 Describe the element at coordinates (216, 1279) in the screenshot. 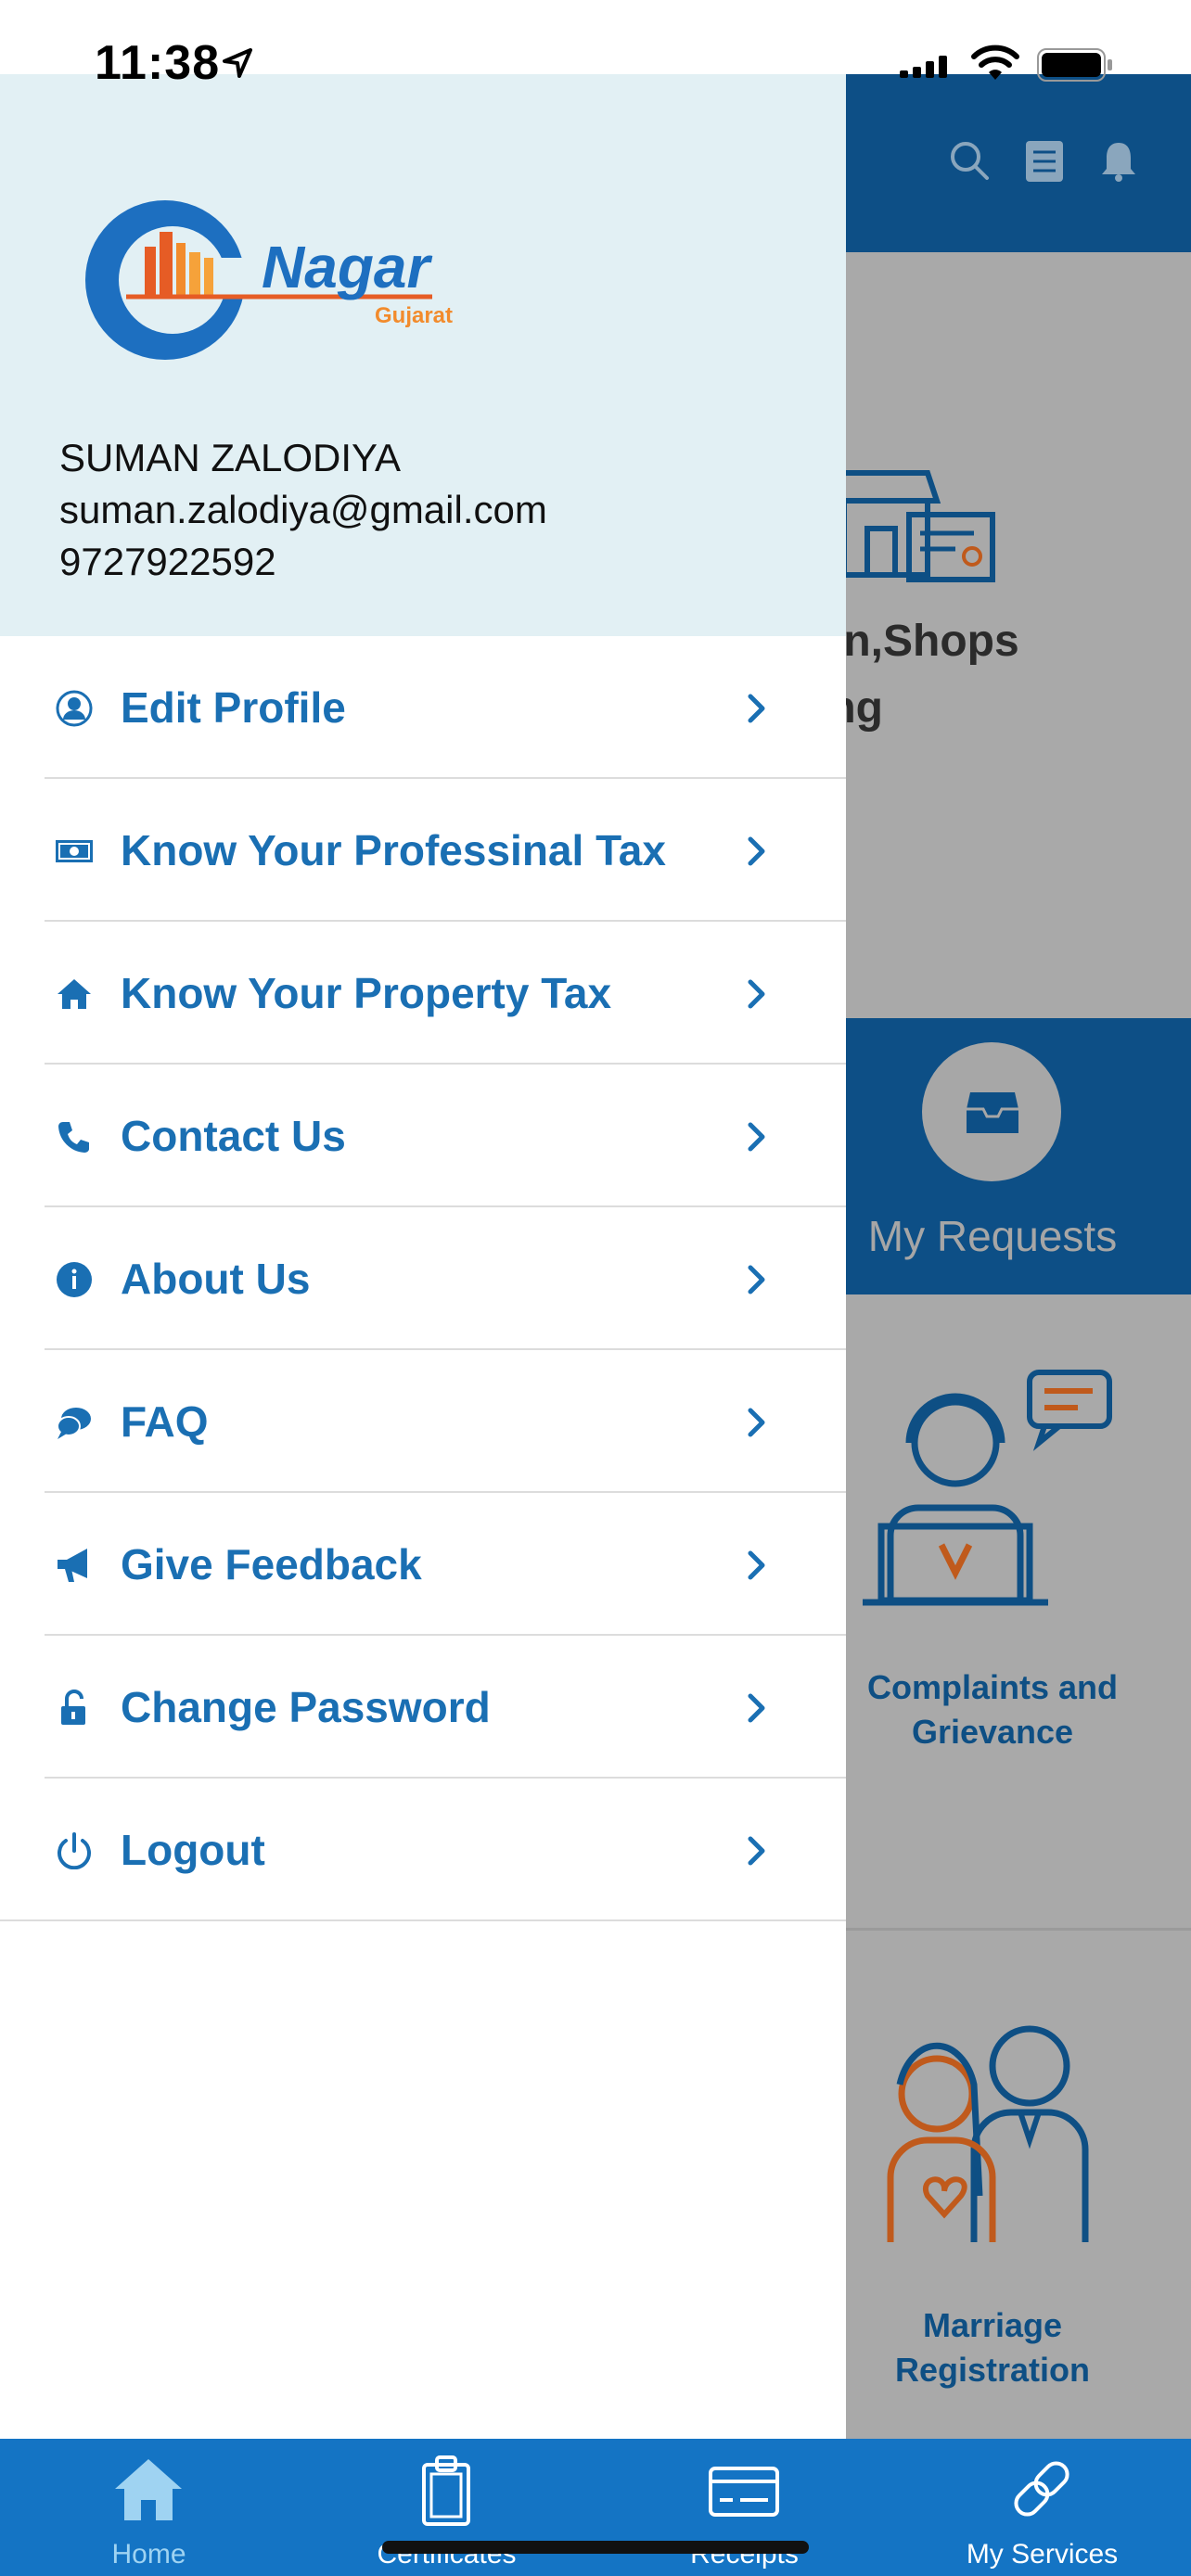

I see `menu-item-label: About Us` at that location.